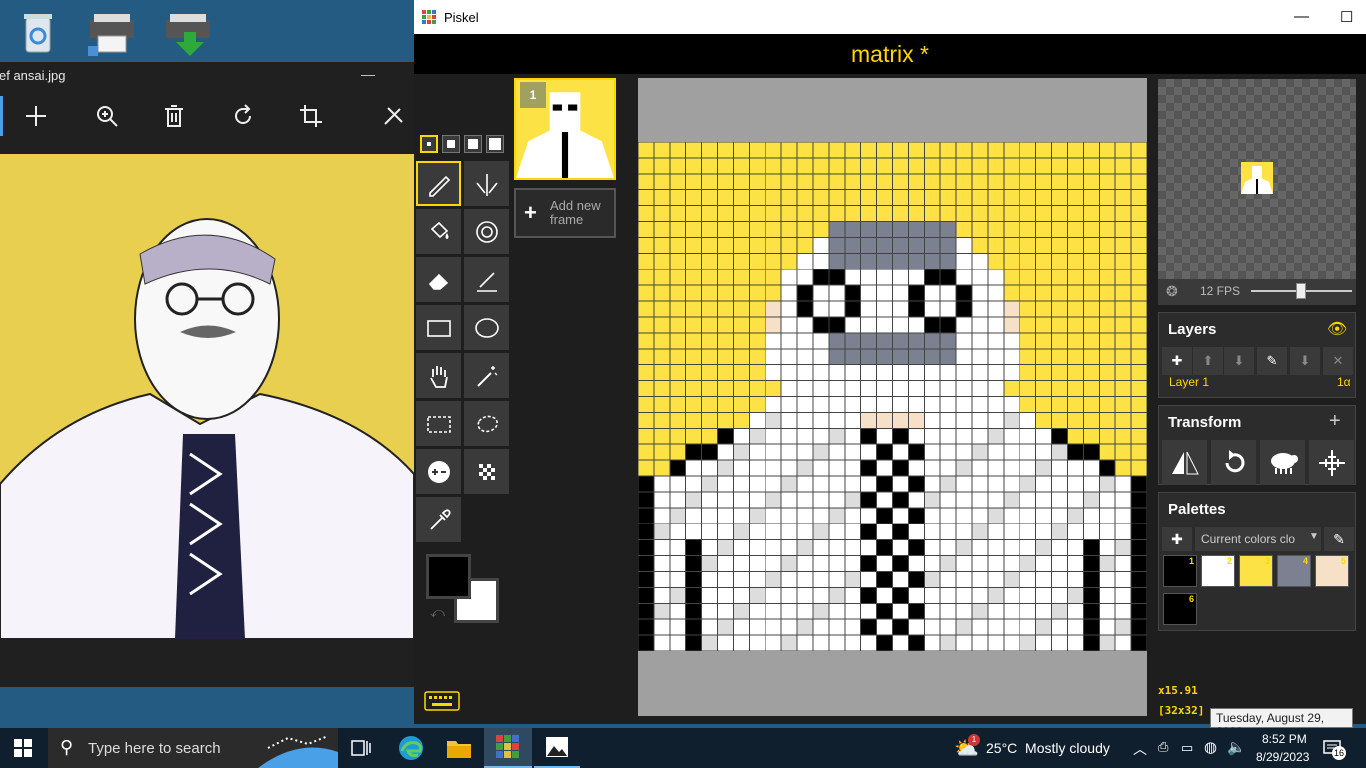  I want to click on eraser-tool, so click(438, 279).